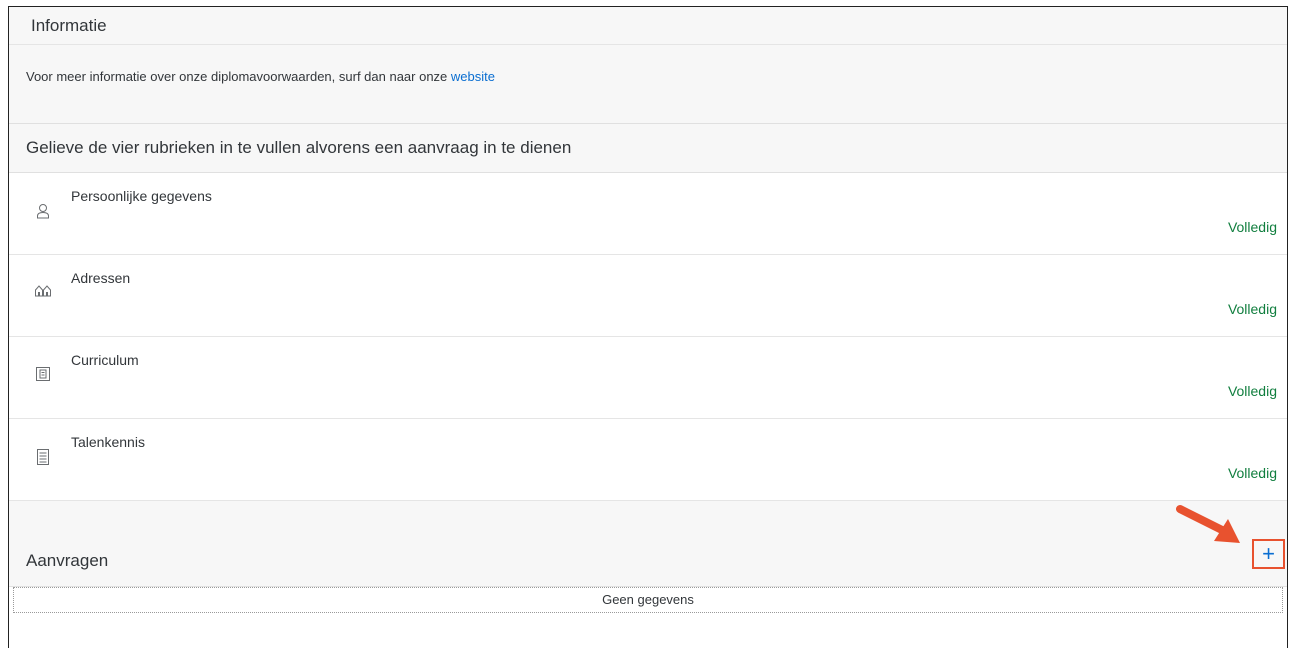  What do you see at coordinates (648, 544) in the screenshot?
I see `aanvragen-header: Aanvragen +` at bounding box center [648, 544].